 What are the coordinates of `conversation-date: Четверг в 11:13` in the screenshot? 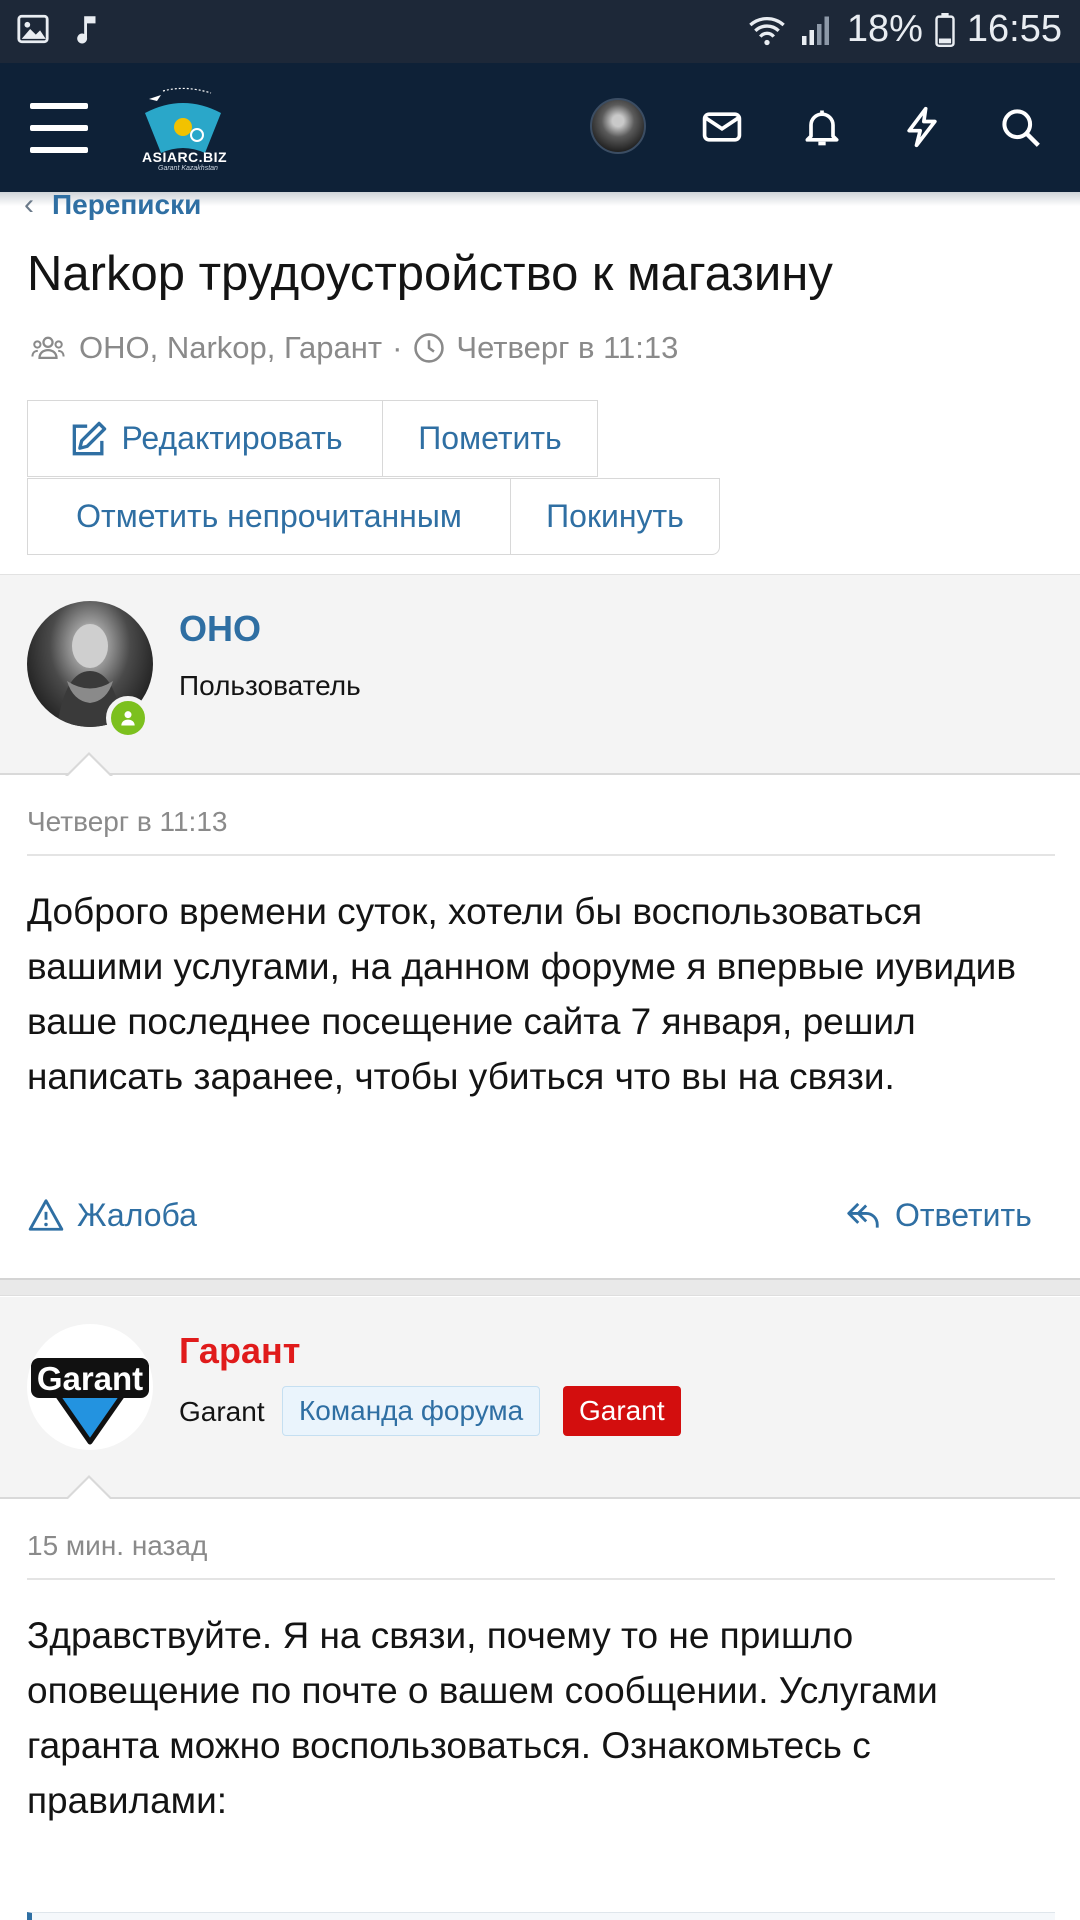 It's located at (567, 347).